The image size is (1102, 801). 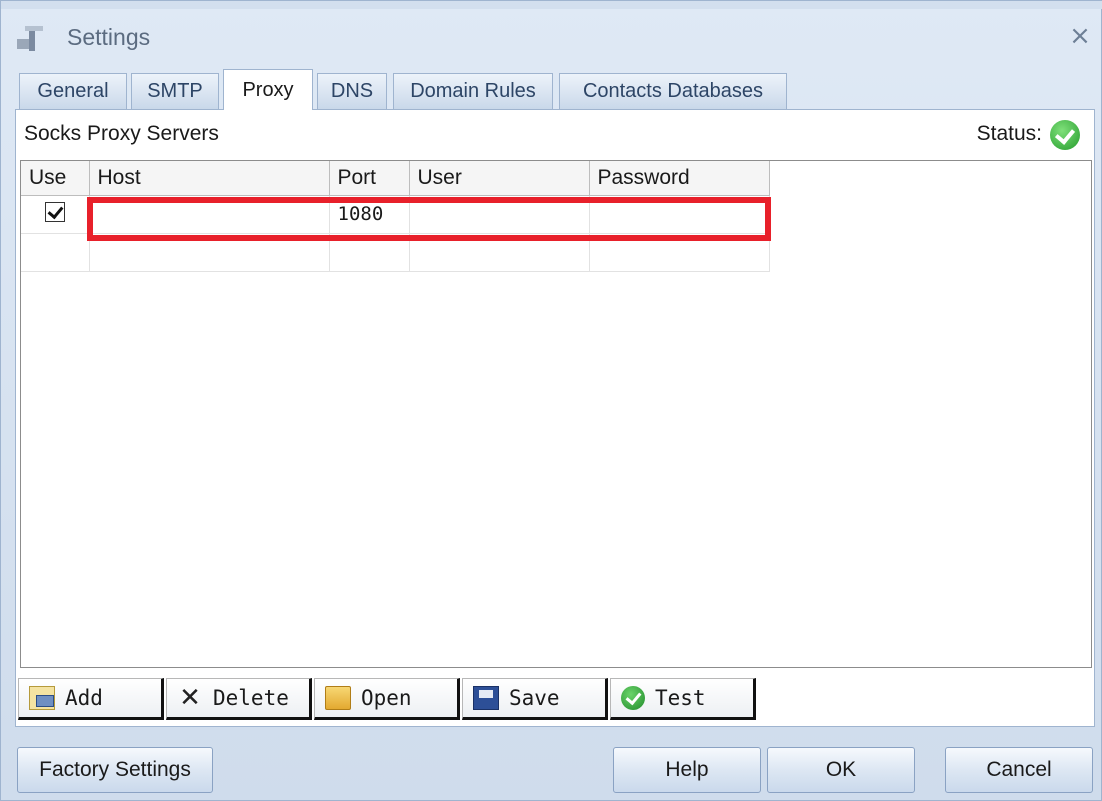 I want to click on open-button: Open, so click(x=387, y=699).